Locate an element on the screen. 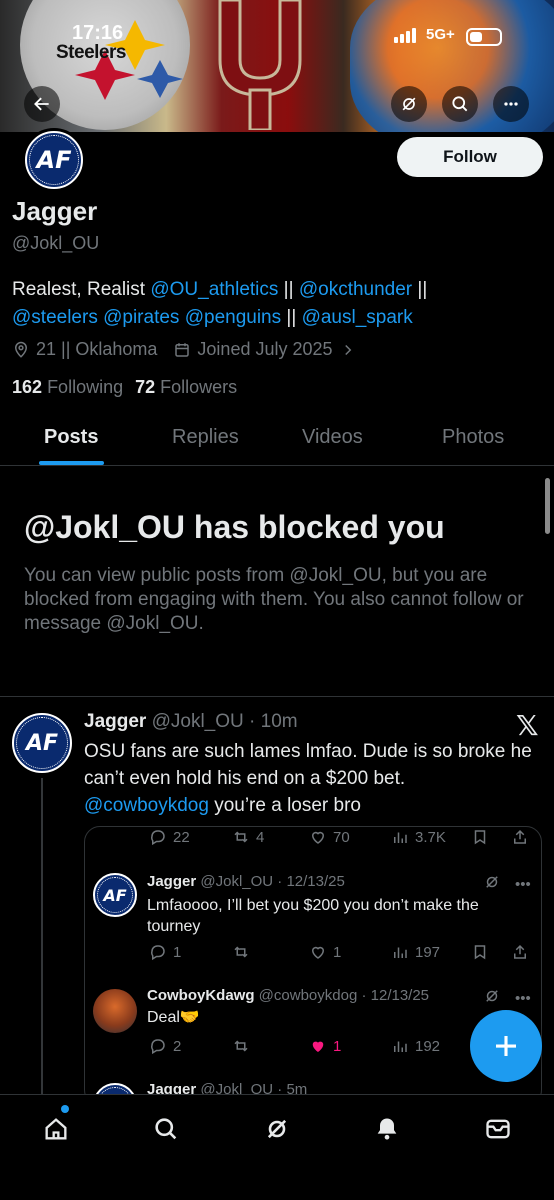 The height and width of the screenshot is (1200, 554). post-author-name: Jagger is located at coordinates (115, 721).